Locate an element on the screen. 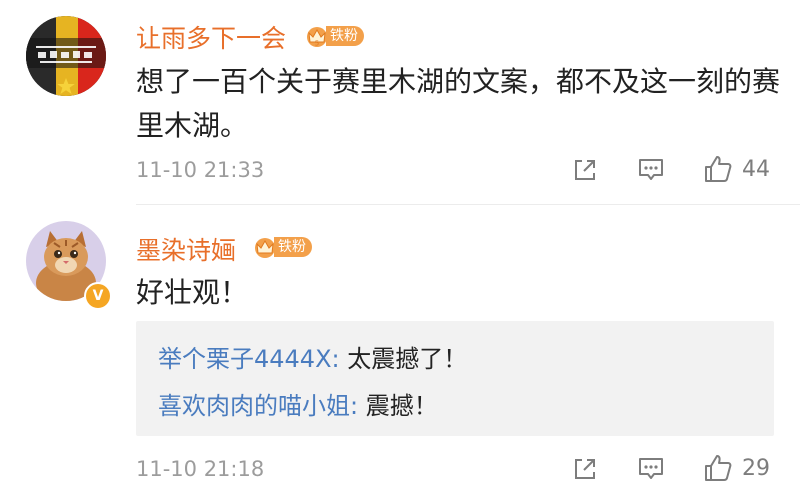 The image size is (800, 499). fan-badge: 5 铁粉 is located at coordinates (334, 36).